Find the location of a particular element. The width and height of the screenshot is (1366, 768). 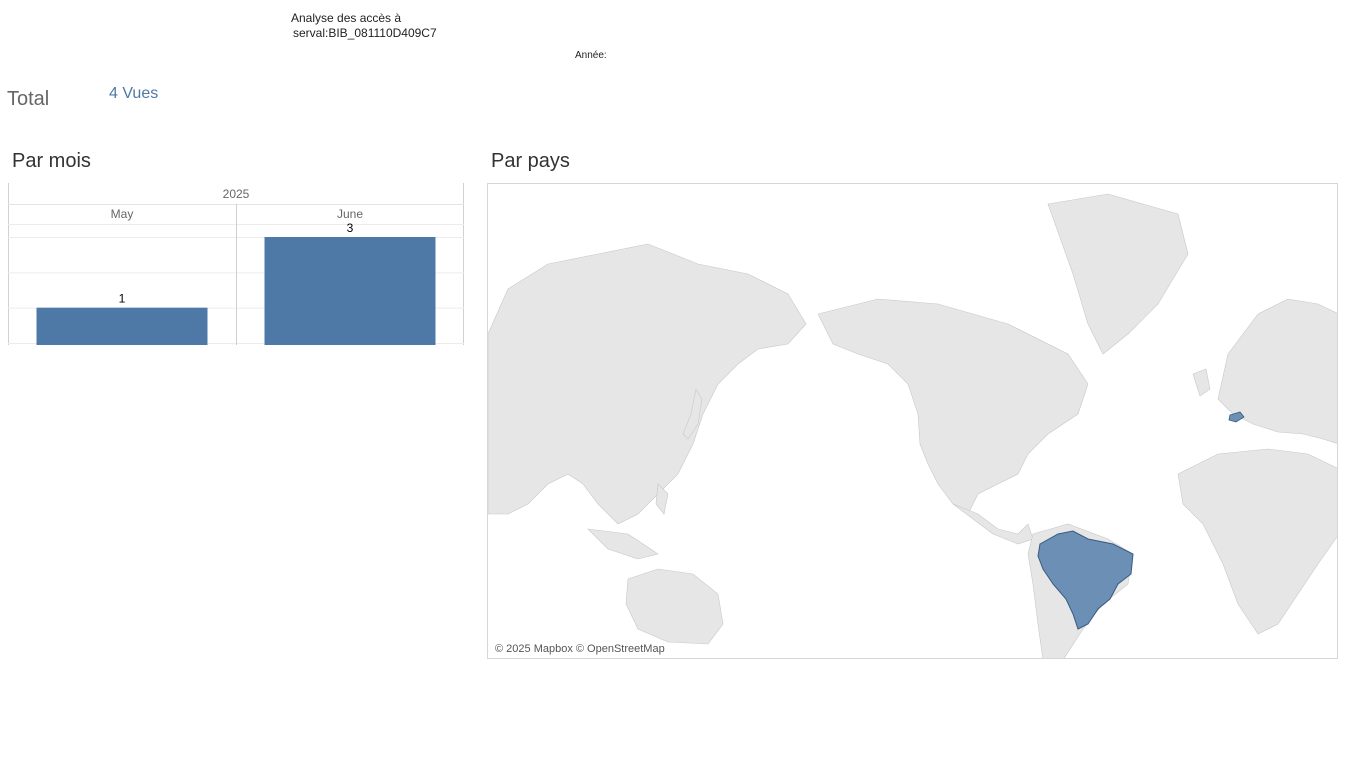

total-label: Total is located at coordinates (28, 99).